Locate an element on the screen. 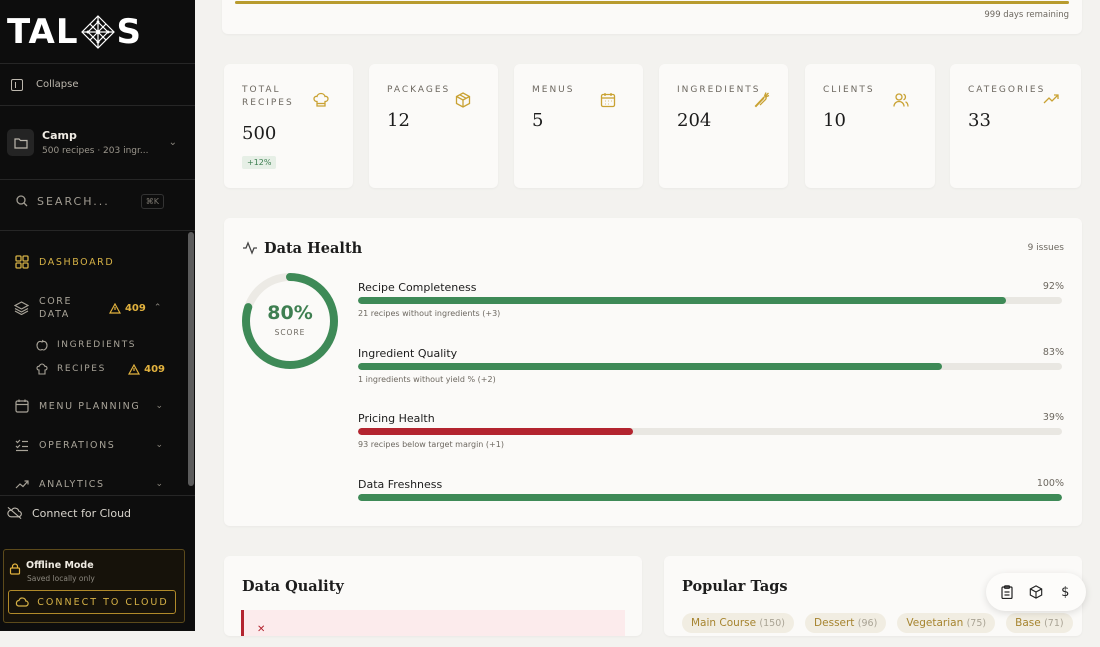 The height and width of the screenshot is (647, 1100). data-quality-card: Data Quality ✕ is located at coordinates (433, 596).